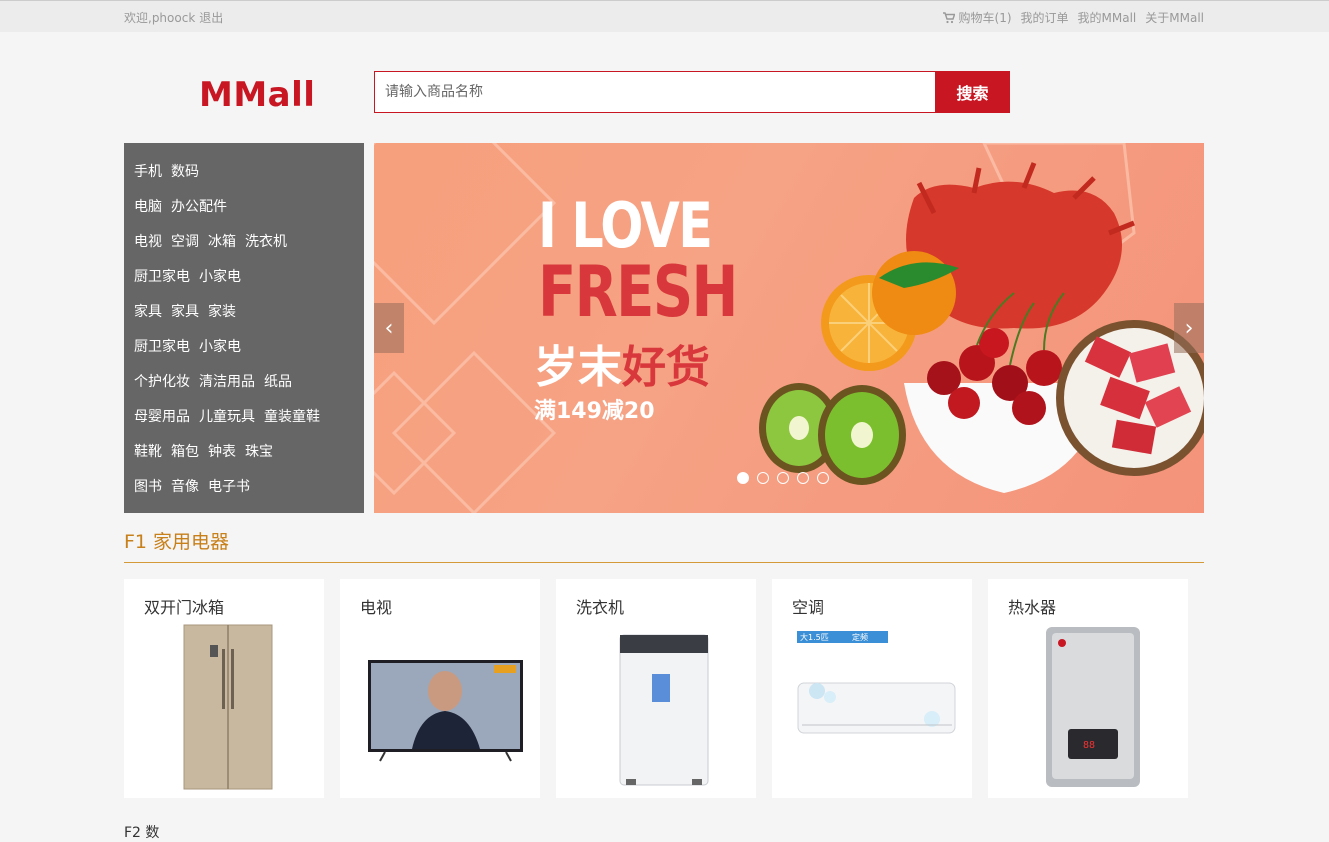  What do you see at coordinates (162, 381) in the screenshot?
I see `category-link: 个护化妆` at bounding box center [162, 381].